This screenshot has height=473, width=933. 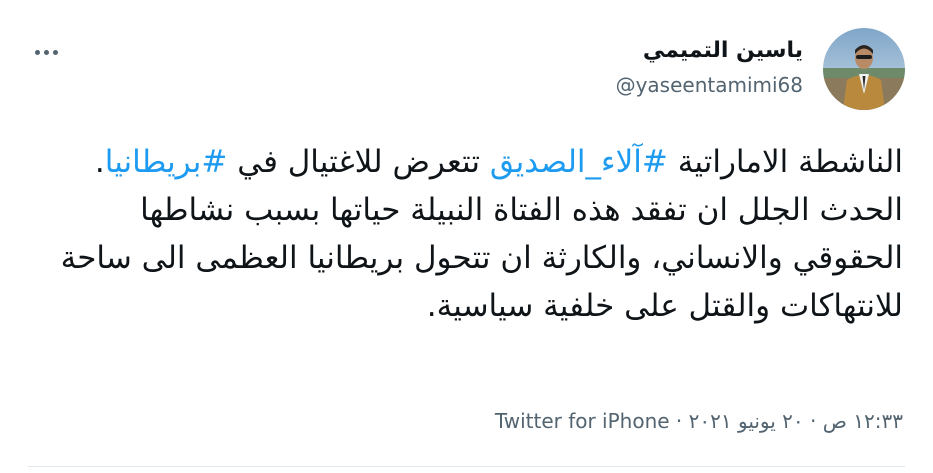 I want to click on author-display-name: ياسين التميمي, so click(x=709, y=51).